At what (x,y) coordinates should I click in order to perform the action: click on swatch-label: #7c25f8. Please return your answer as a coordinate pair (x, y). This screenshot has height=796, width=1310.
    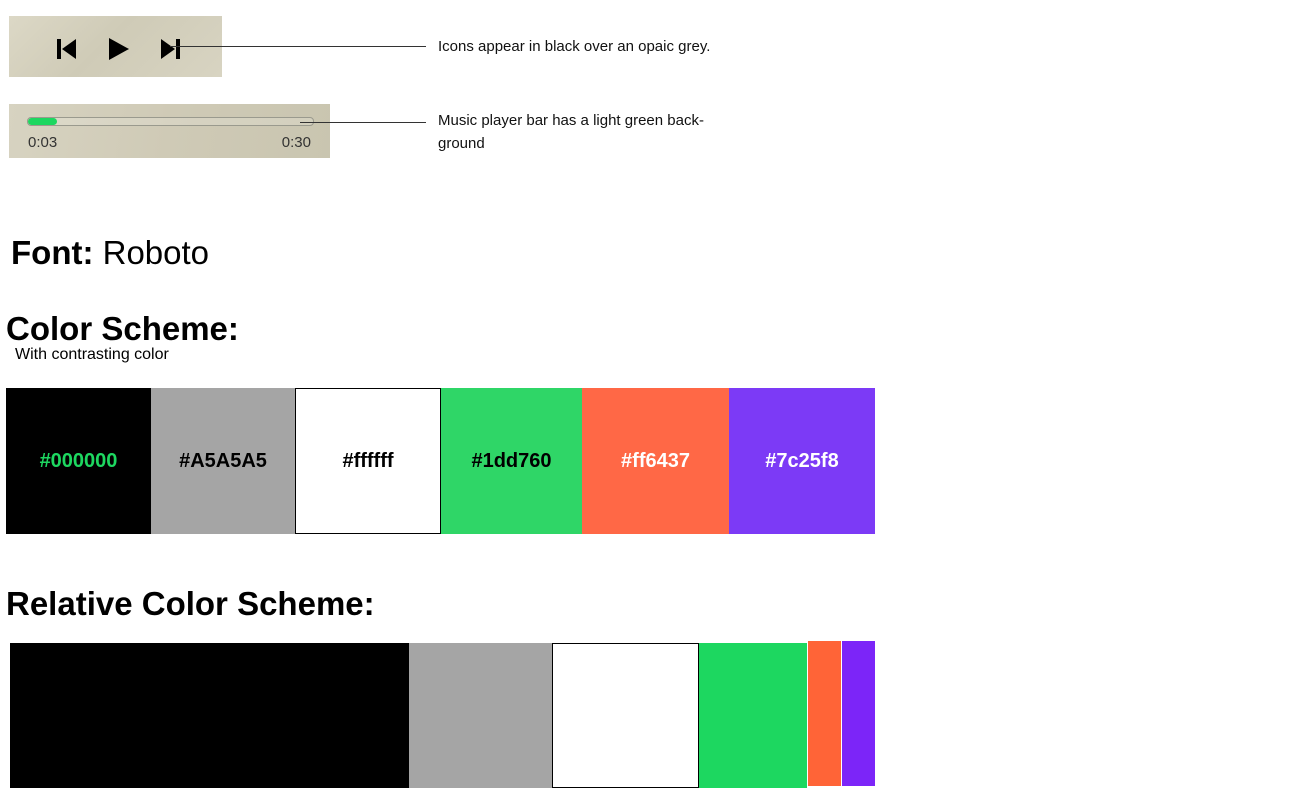
    Looking at the image, I should click on (802, 460).